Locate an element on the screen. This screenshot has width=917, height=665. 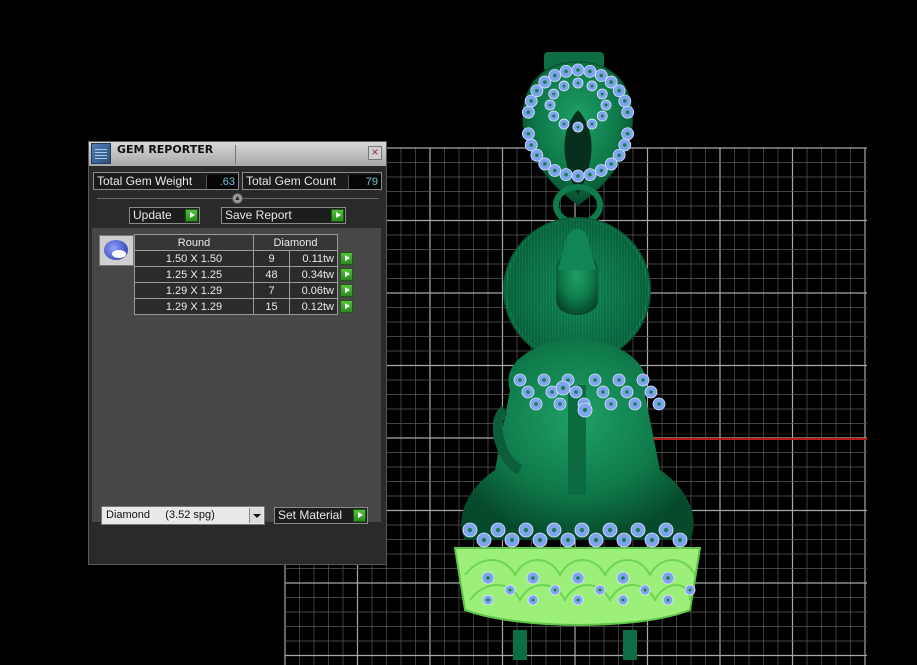
gem-count: 15 is located at coordinates (271, 306).